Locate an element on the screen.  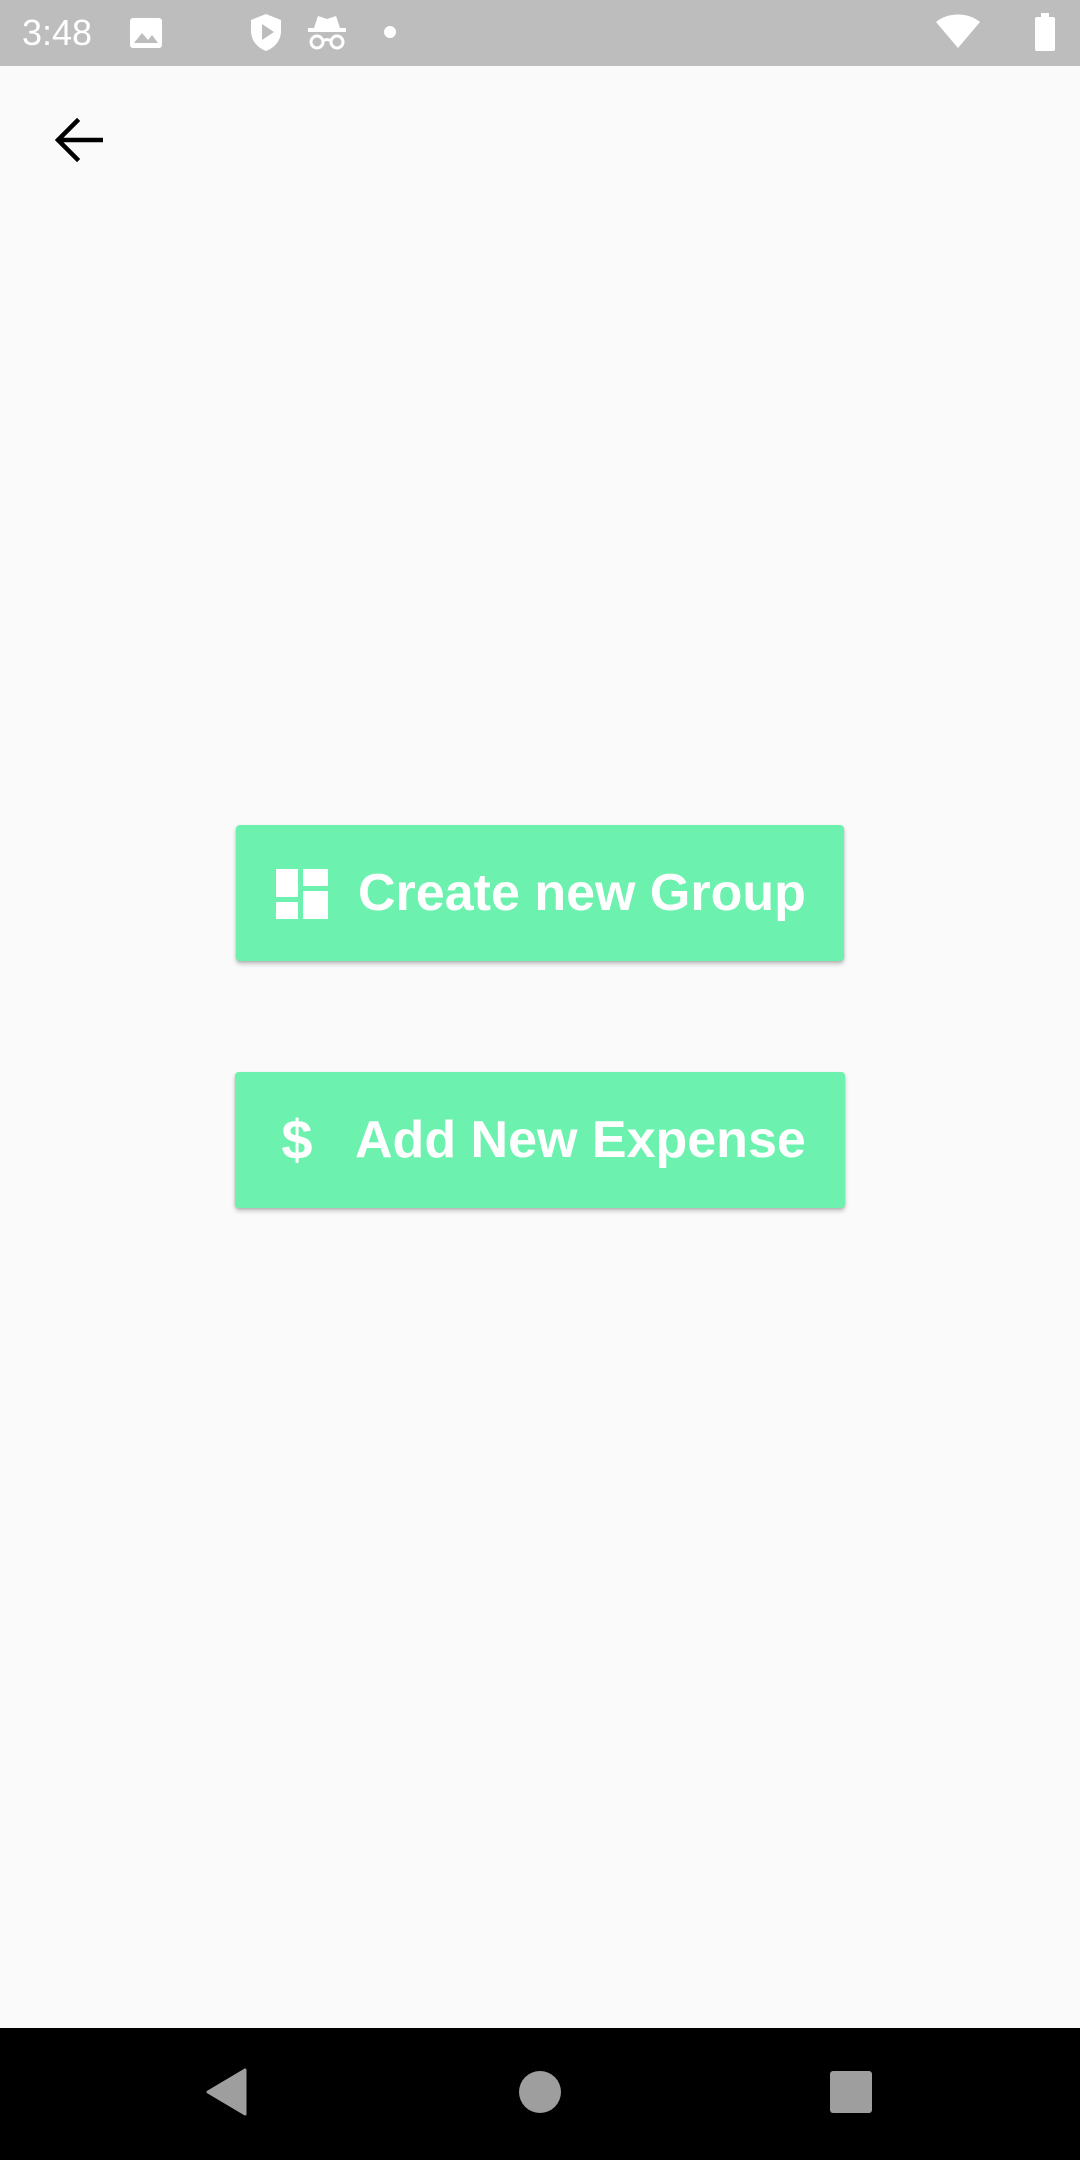
dollar-icon: $ is located at coordinates (297, 1140).